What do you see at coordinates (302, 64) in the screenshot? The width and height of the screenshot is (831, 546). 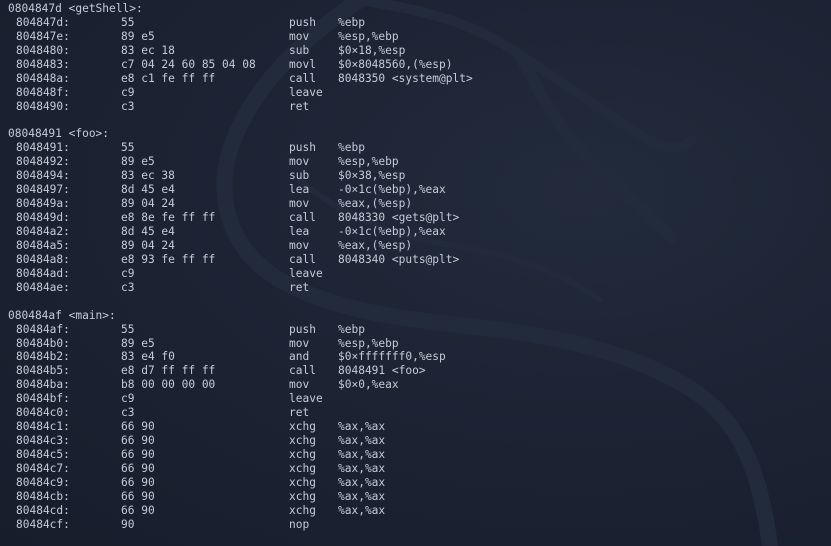 I see `instruction-mnemonic: movl` at bounding box center [302, 64].